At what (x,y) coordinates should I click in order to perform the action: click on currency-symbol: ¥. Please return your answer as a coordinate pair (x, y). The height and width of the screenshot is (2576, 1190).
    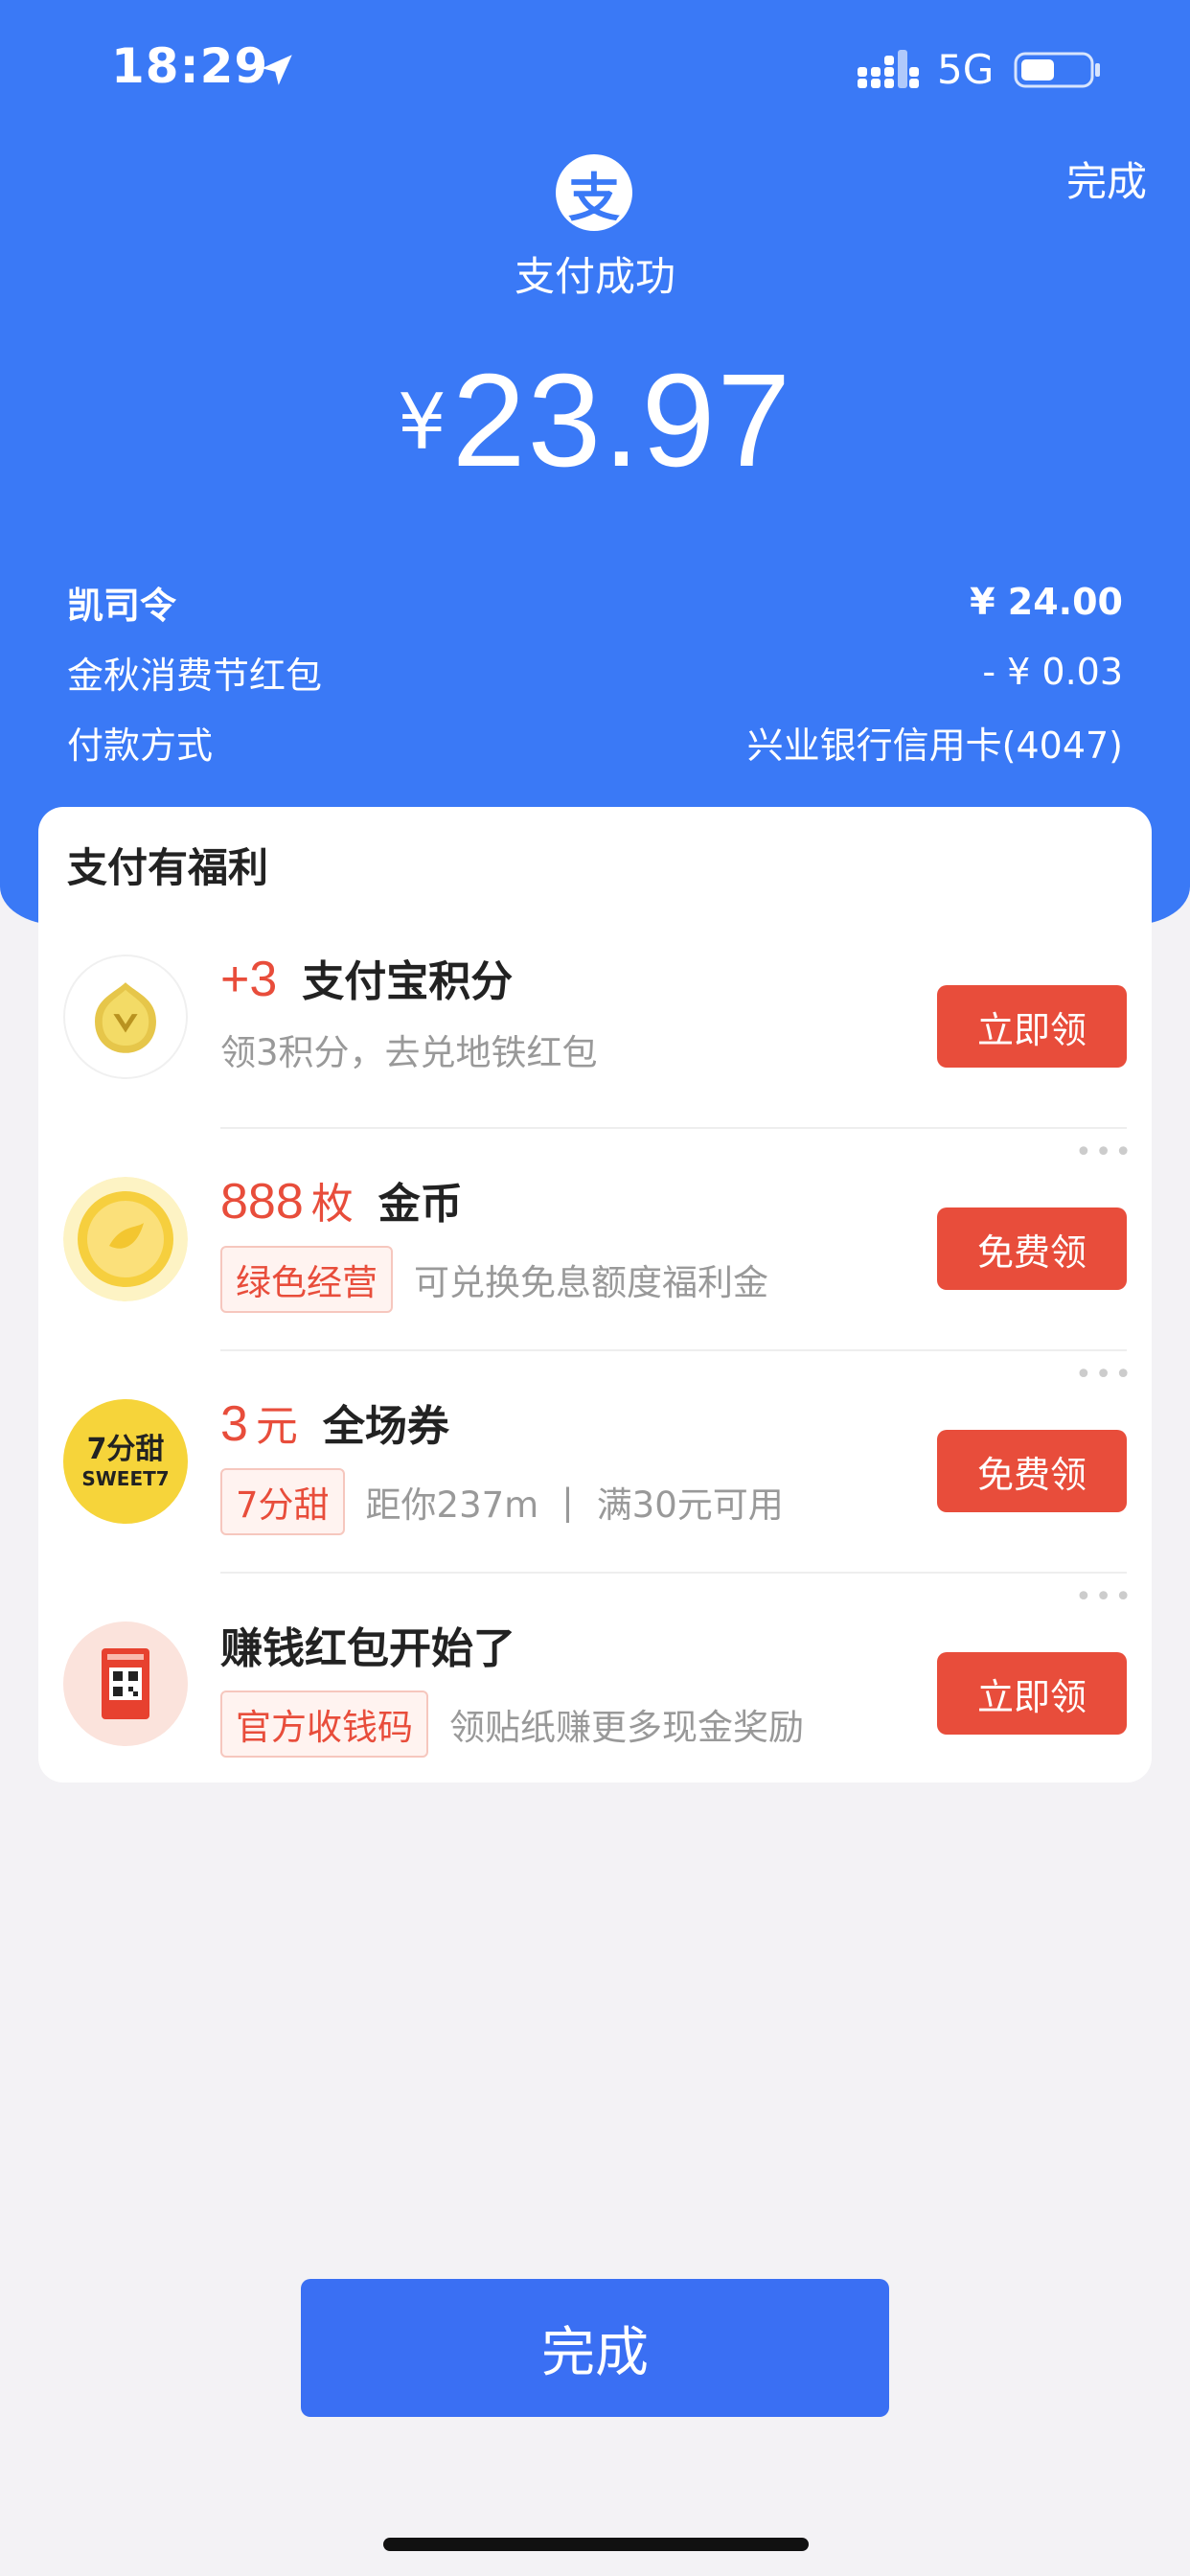
    Looking at the image, I should click on (421, 422).